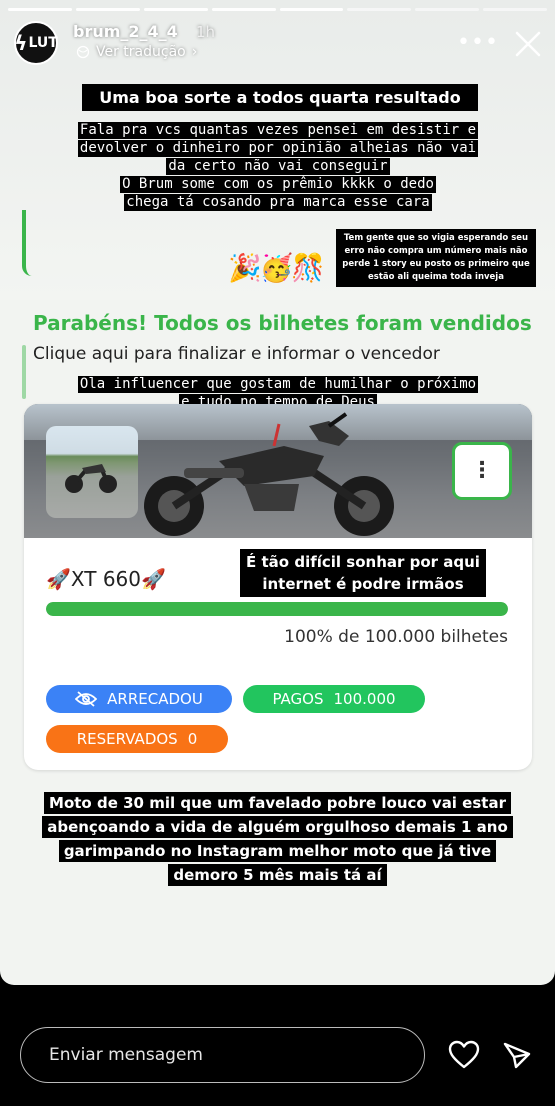 The height and width of the screenshot is (1106, 555). I want to click on caption-line: da certo não vai conseguir, so click(278, 166).